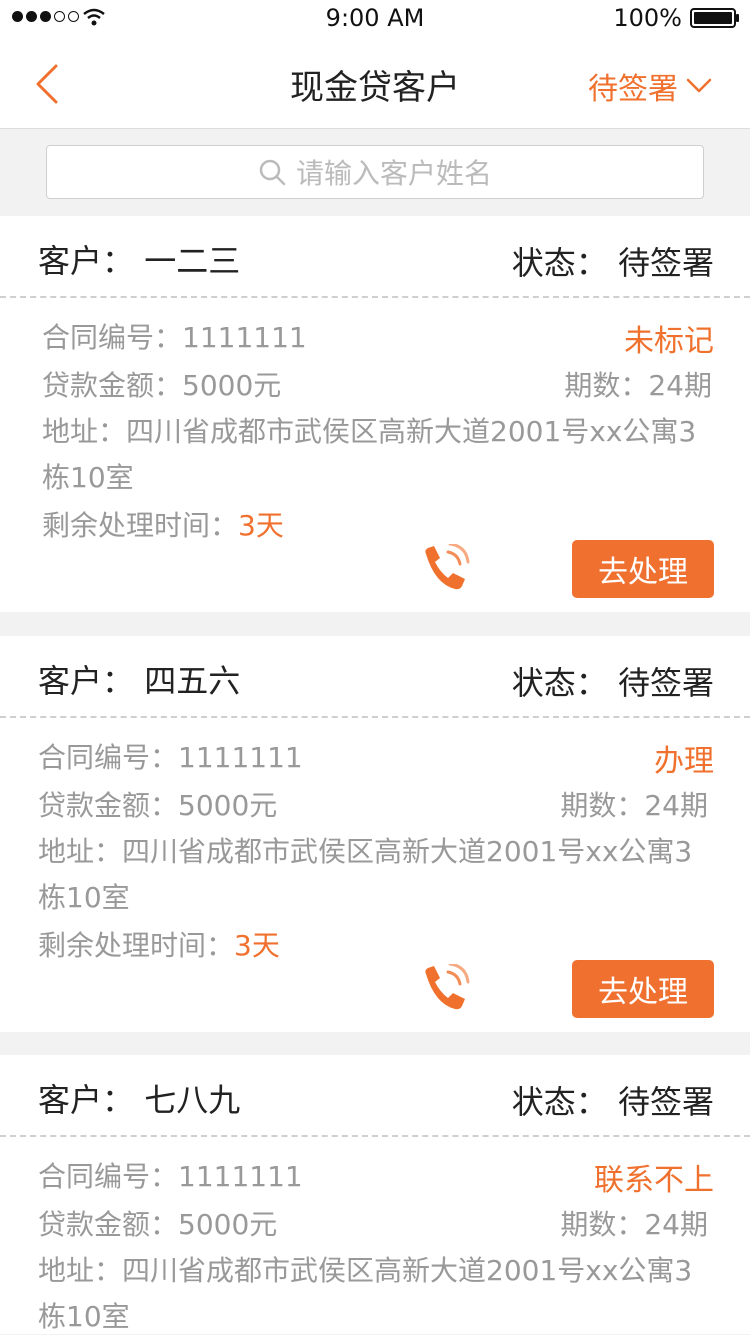  Describe the element at coordinates (375, 82) in the screenshot. I see `nav-bar: 现金贷客户 待签署` at that location.